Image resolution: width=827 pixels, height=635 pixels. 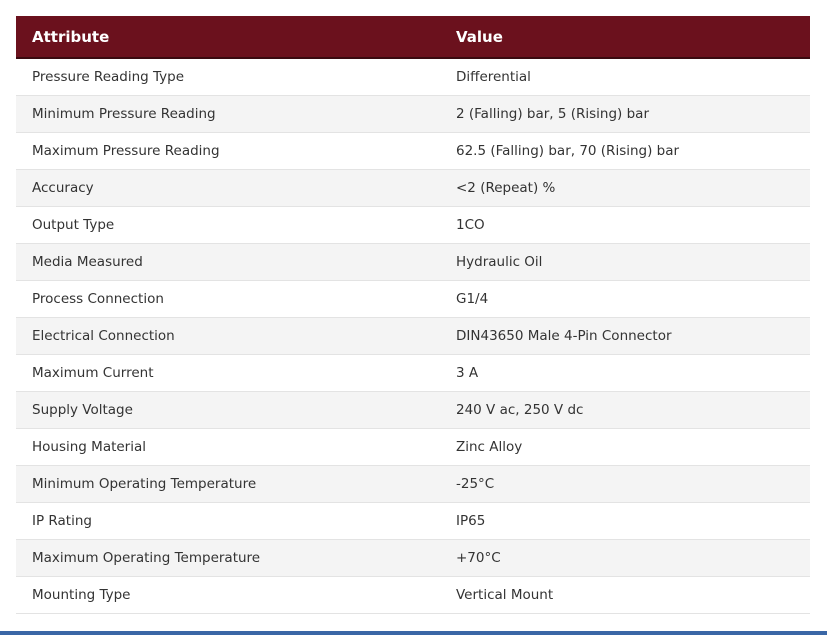 I want to click on header-row: Attribute Value, so click(x=413, y=37).